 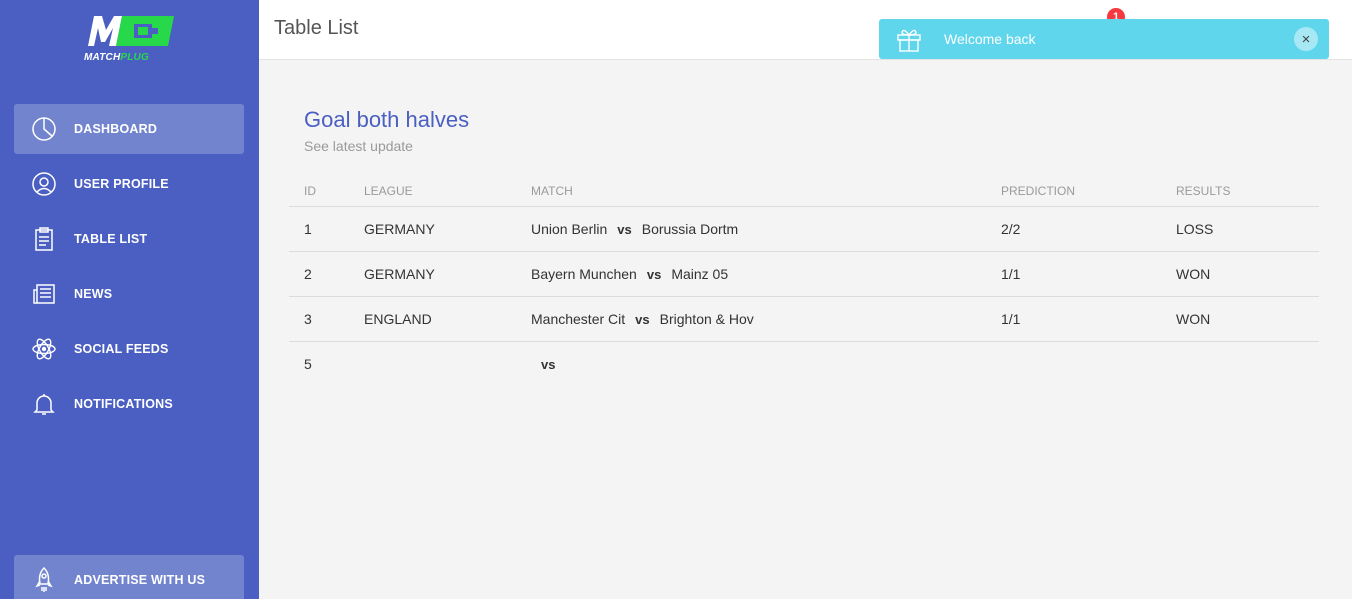 I want to click on toast-message: Welcome back, so click(x=990, y=39).